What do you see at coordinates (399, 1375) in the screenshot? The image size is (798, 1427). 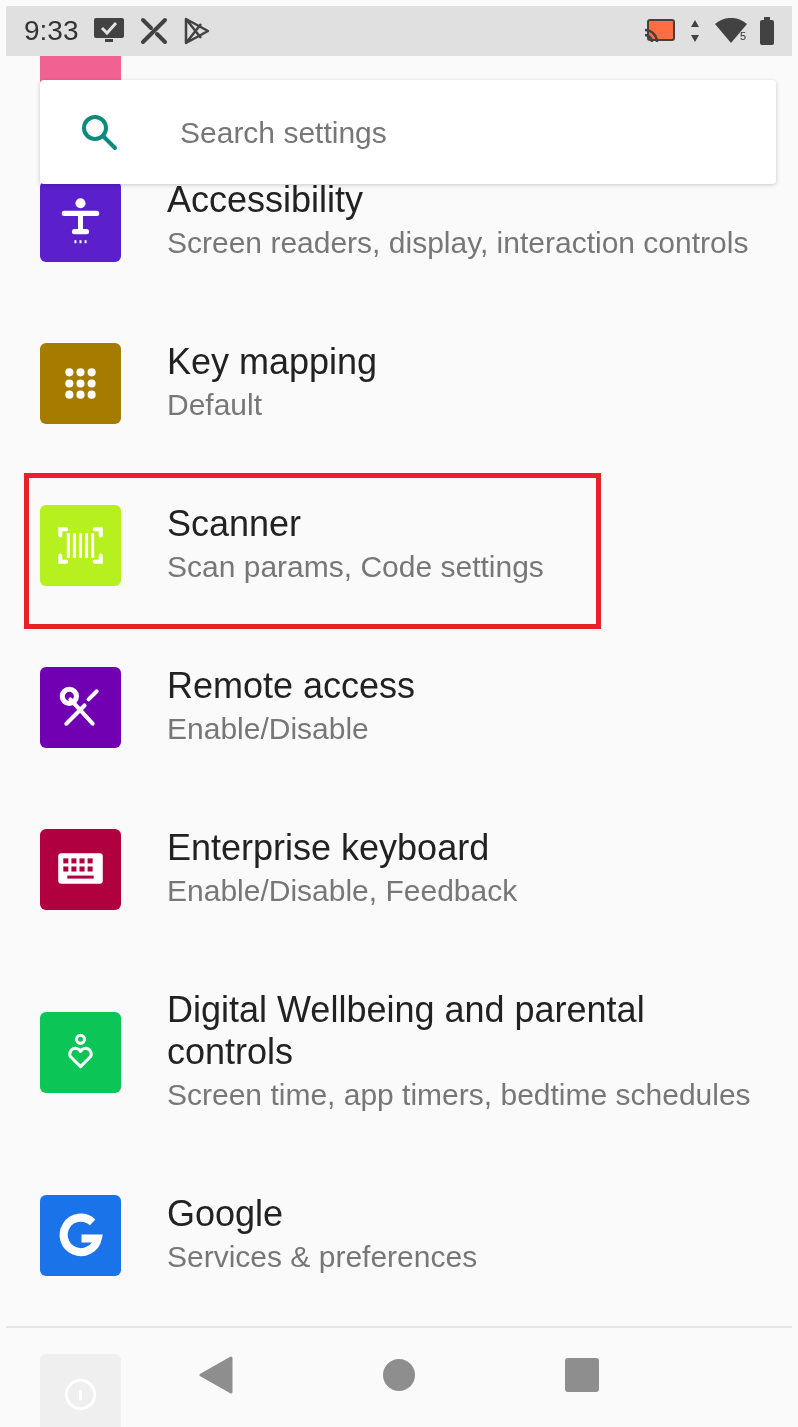 I see `home-icon` at bounding box center [399, 1375].